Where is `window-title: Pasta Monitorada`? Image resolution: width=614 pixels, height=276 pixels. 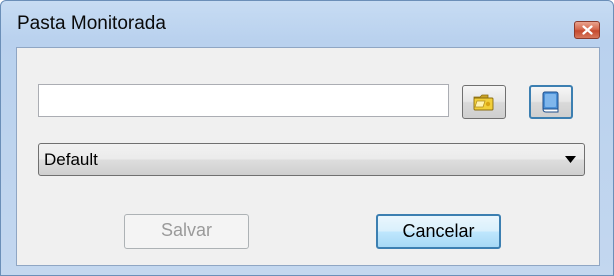 window-title: Pasta Monitorada is located at coordinates (91, 23).